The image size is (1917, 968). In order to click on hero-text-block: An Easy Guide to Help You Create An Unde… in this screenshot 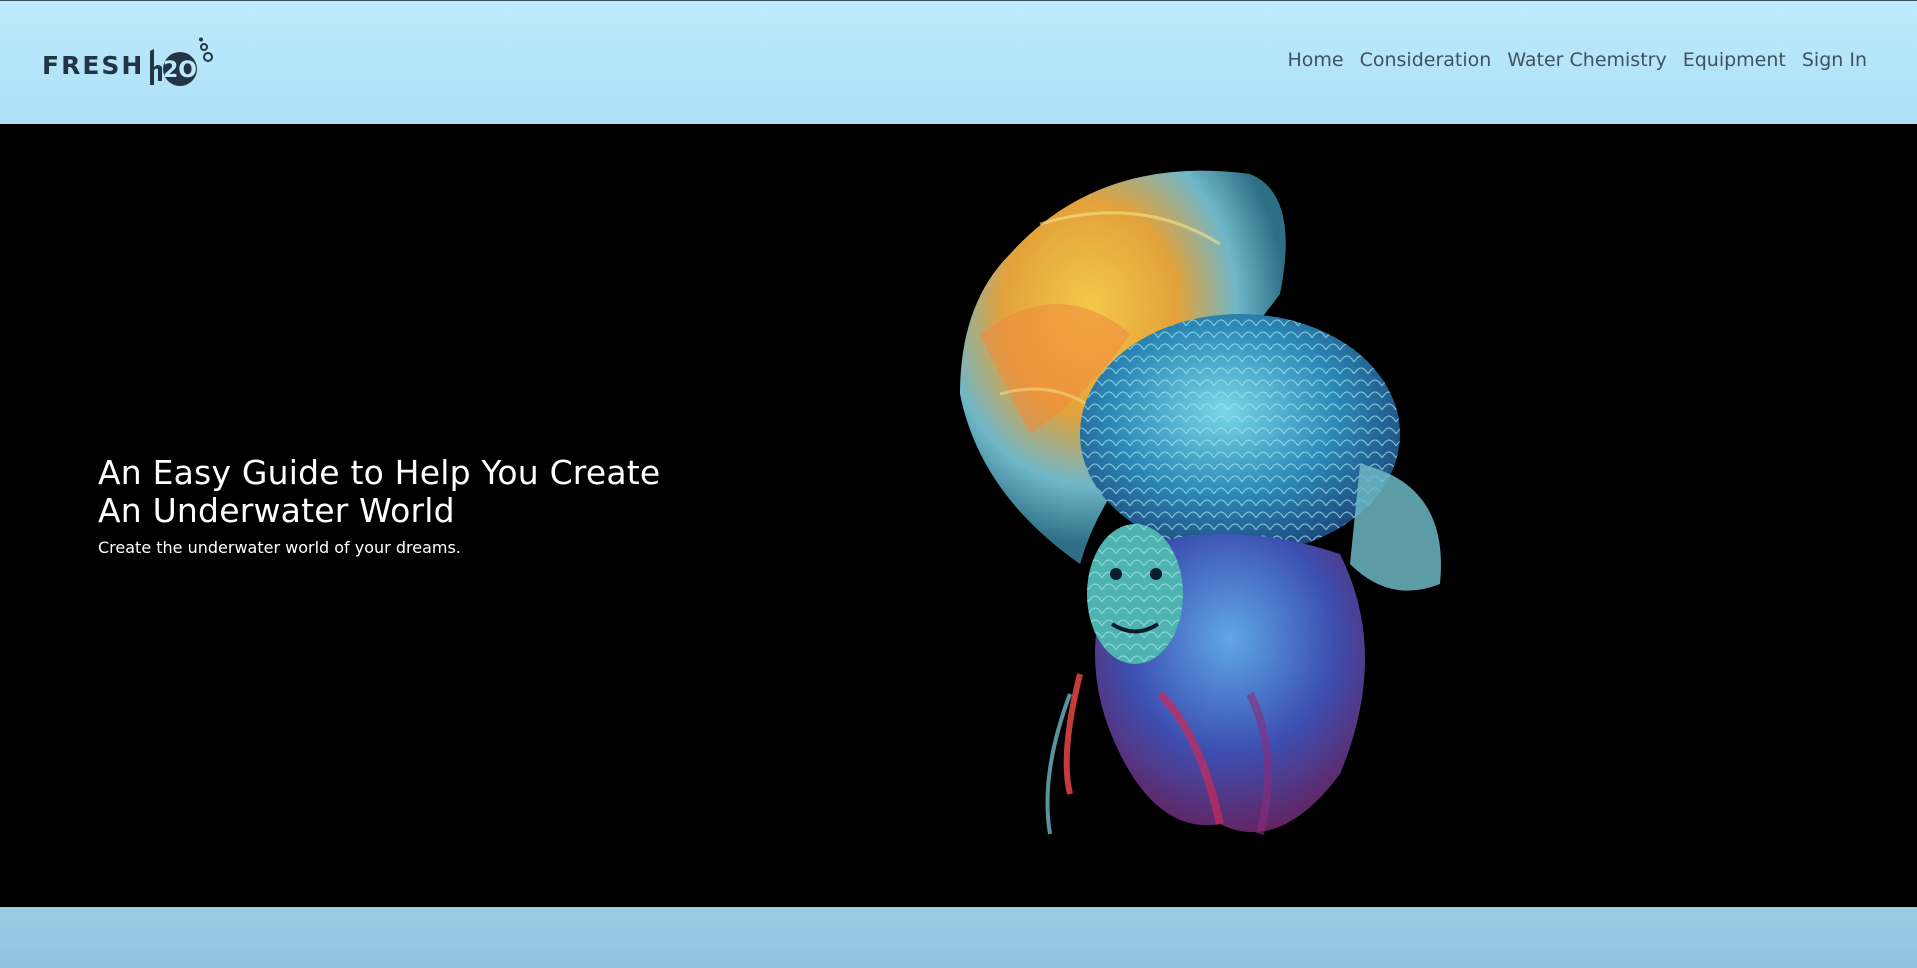, I will do `click(408, 506)`.